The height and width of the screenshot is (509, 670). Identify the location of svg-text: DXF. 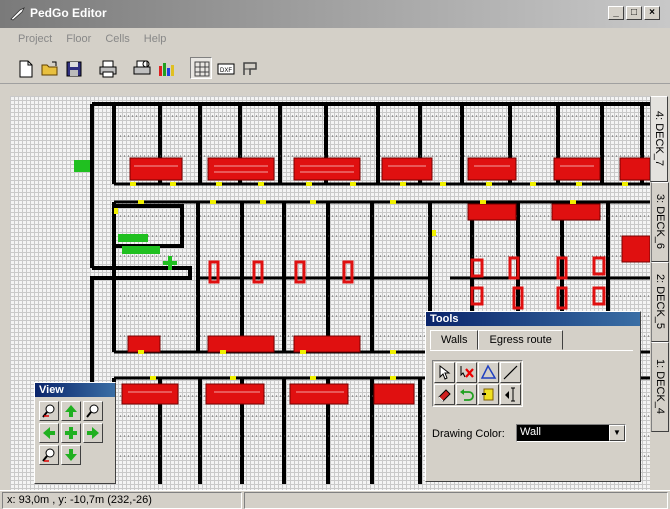
(226, 71).